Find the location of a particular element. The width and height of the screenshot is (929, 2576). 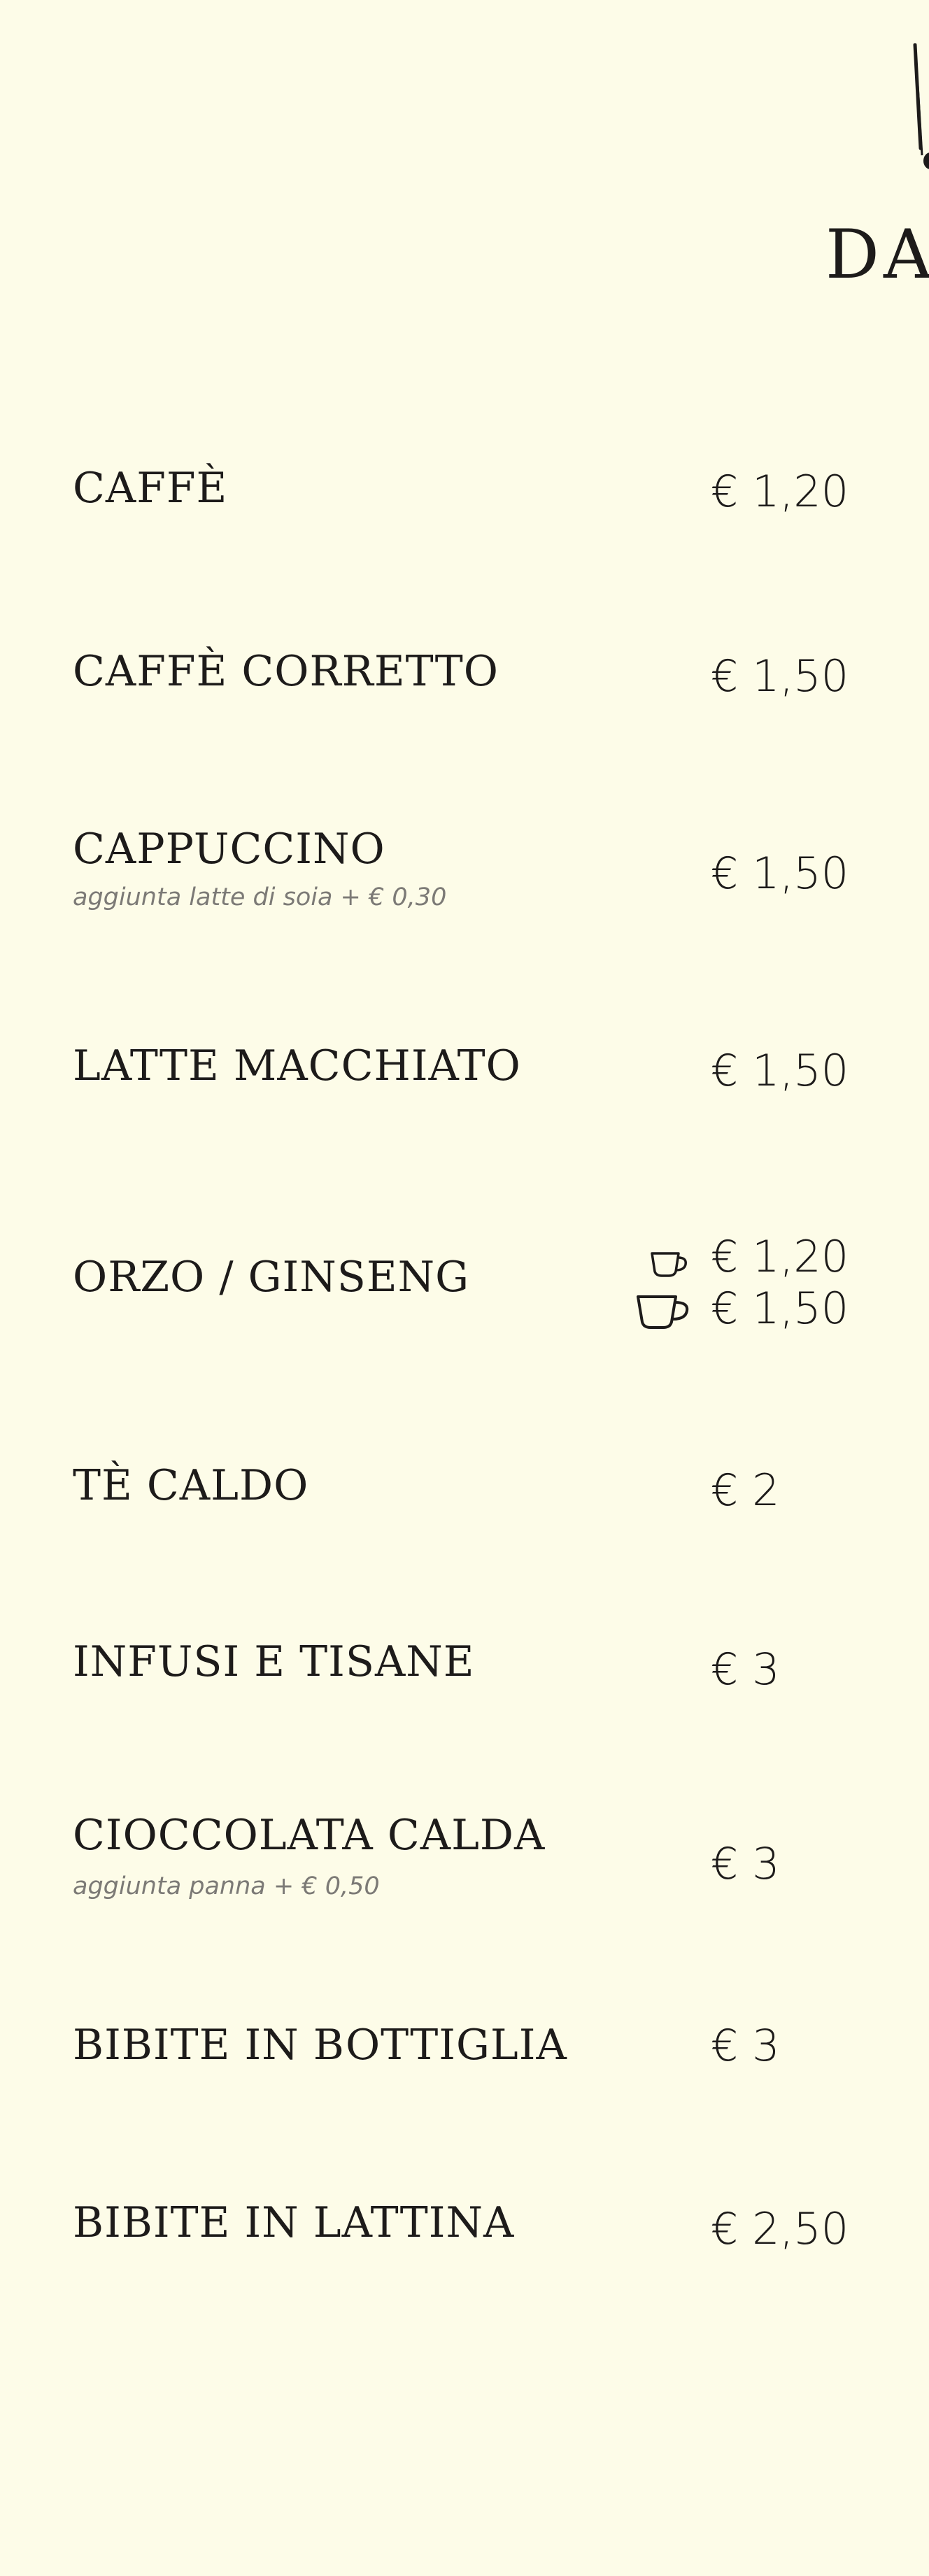

item-price: € 2 is located at coordinates (745, 1490).